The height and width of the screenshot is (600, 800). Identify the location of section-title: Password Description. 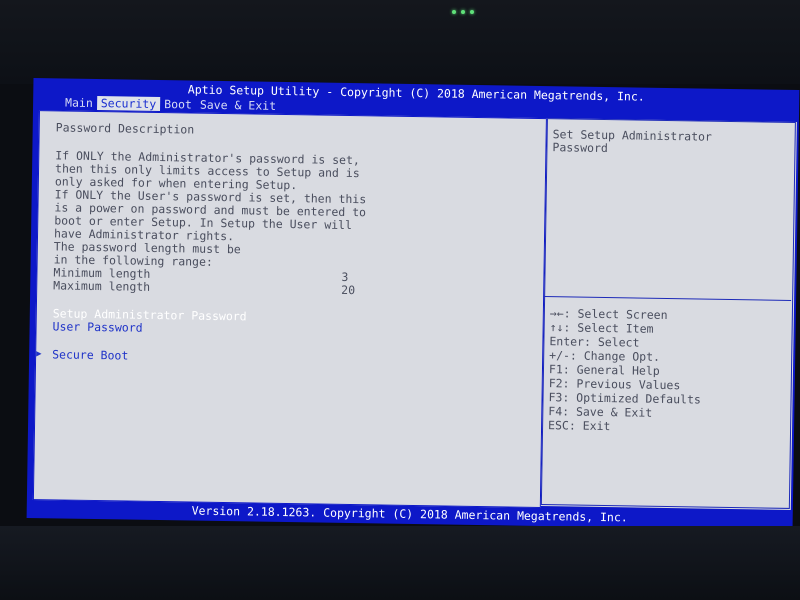
(125, 128).